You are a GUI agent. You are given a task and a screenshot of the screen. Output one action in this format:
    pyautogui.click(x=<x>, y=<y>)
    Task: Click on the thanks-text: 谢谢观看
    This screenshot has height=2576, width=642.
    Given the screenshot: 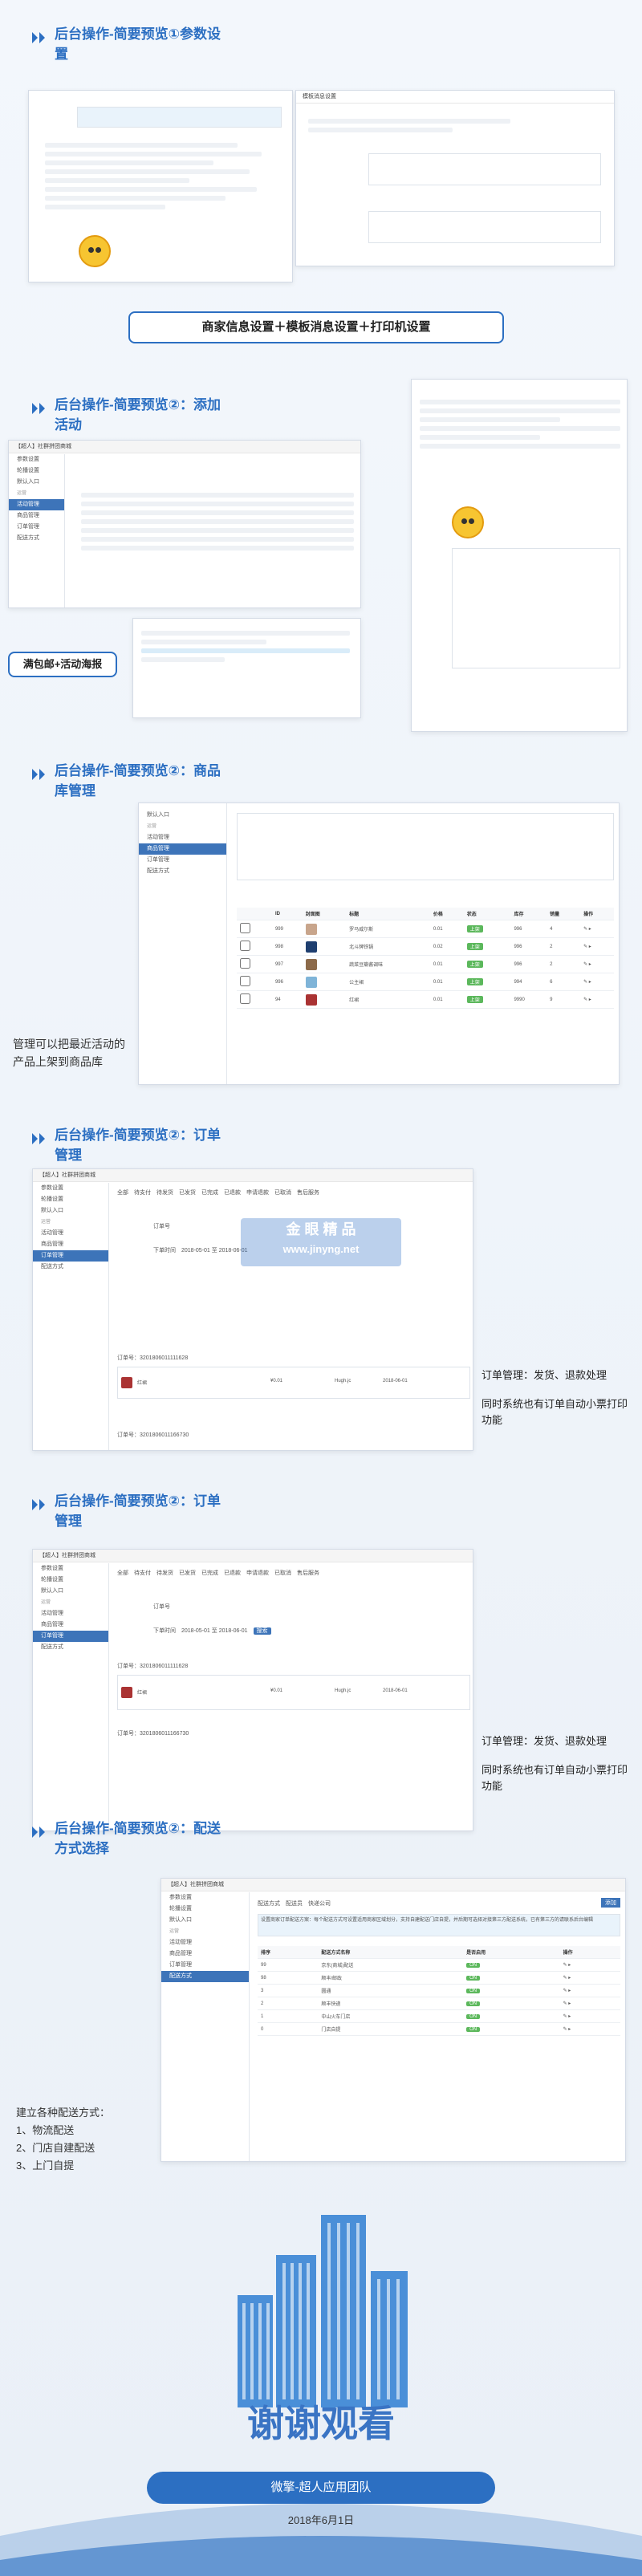 What is the action you would take?
    pyautogui.click(x=321, y=2423)
    